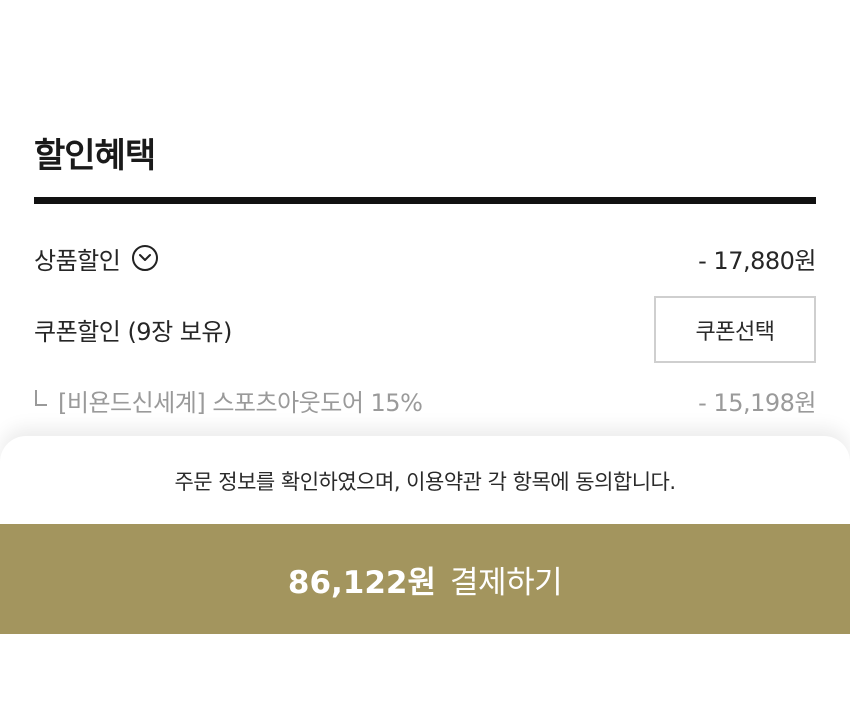  I want to click on product-discount-label-group: 상품할인, so click(96, 258).